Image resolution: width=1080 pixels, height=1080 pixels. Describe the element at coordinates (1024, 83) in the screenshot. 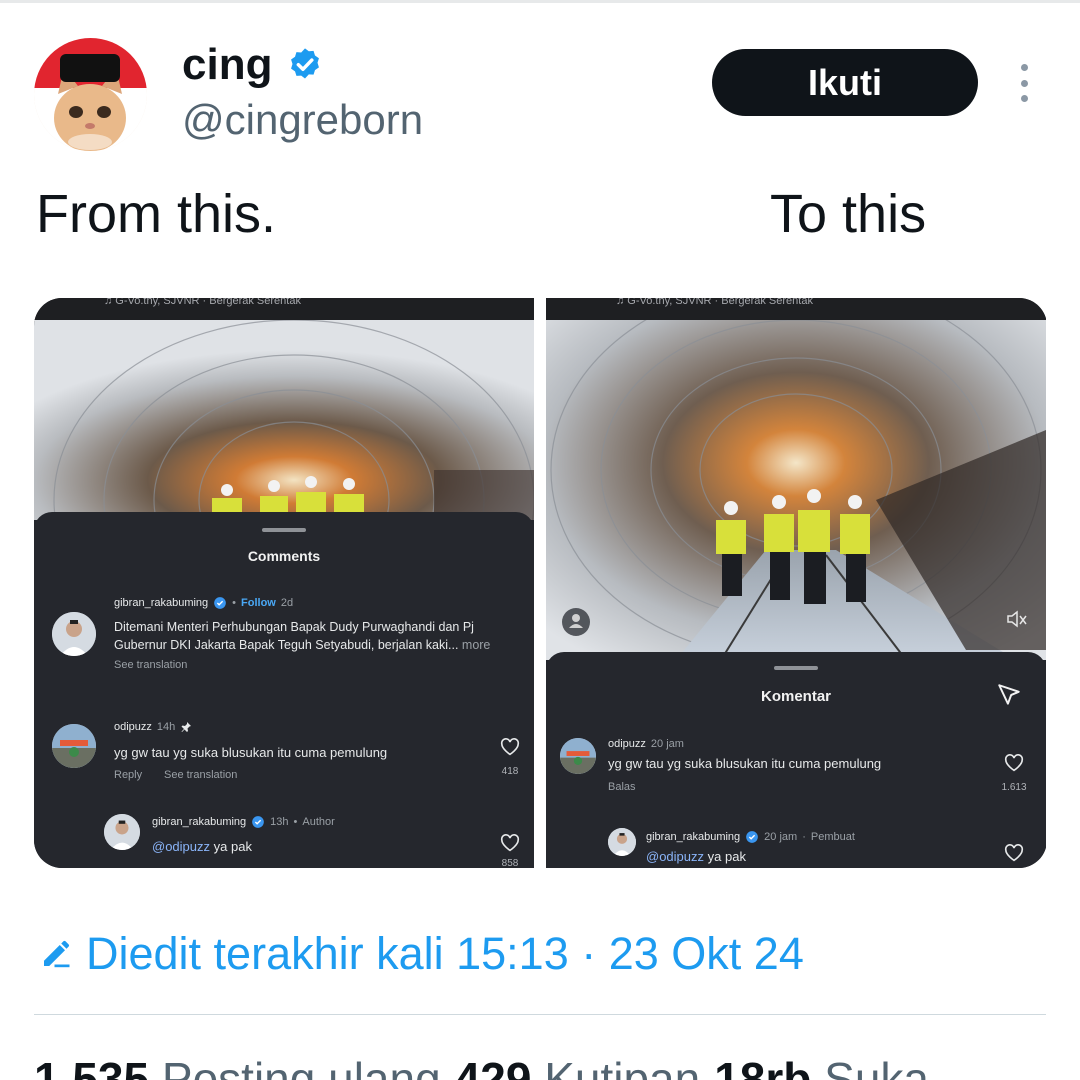

I see `more-options-icon` at that location.